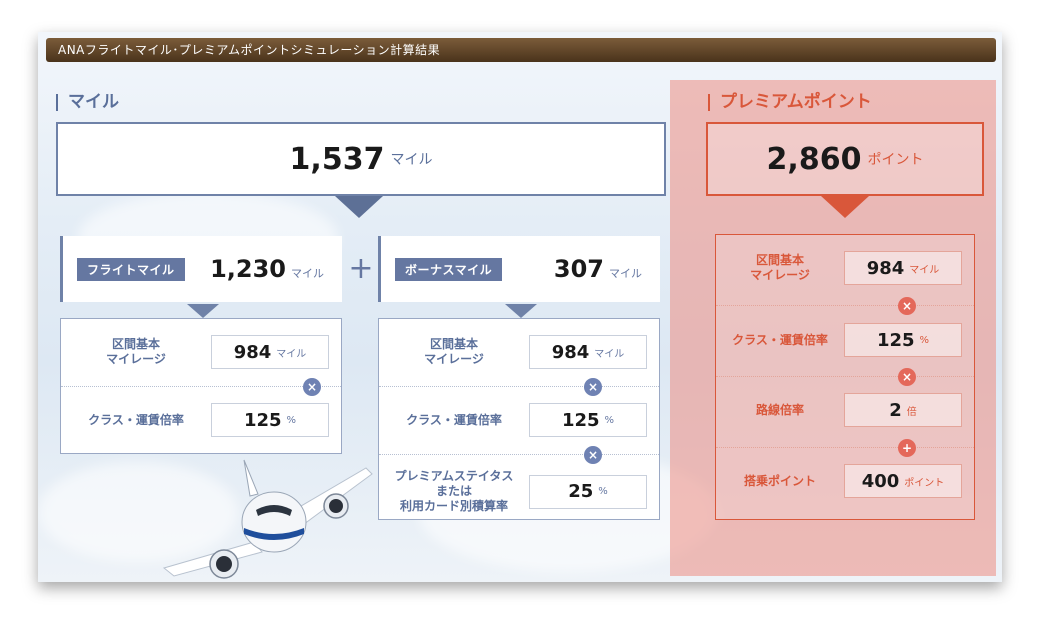 The image size is (1050, 624). What do you see at coordinates (361, 268) in the screenshot?
I see `plus-icon: +` at bounding box center [361, 268].